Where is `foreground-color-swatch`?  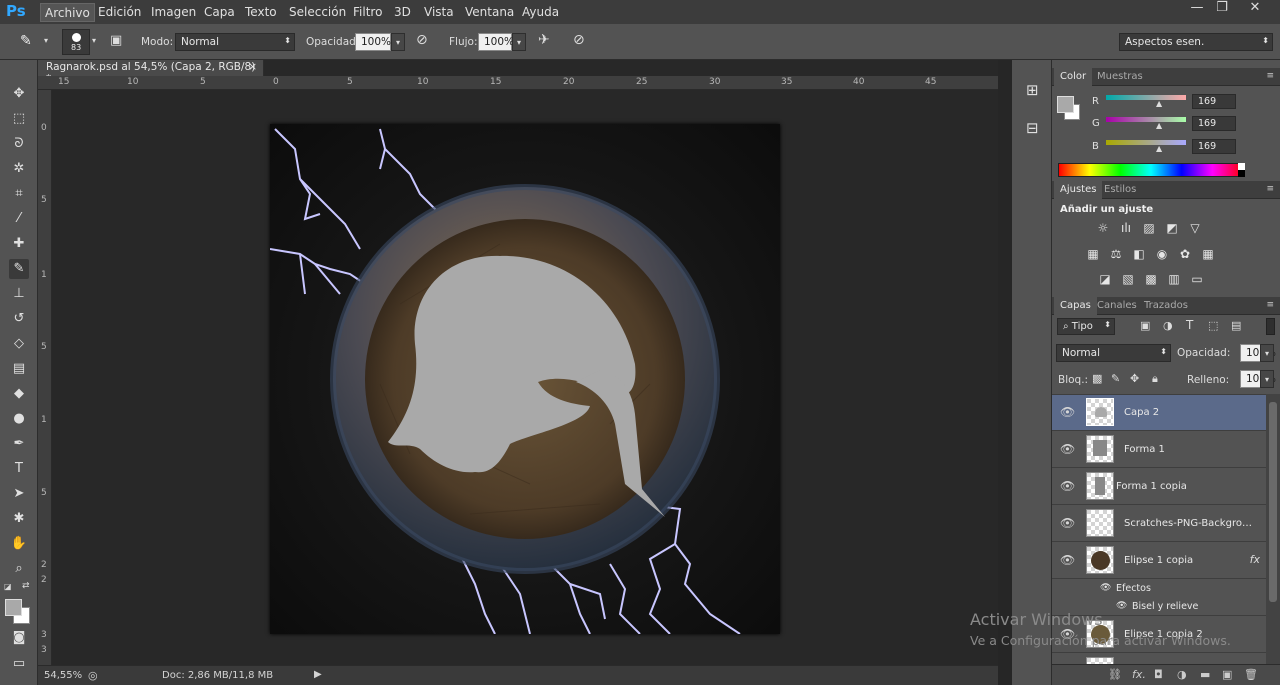
foreground-color-swatch is located at coordinates (13, 607).